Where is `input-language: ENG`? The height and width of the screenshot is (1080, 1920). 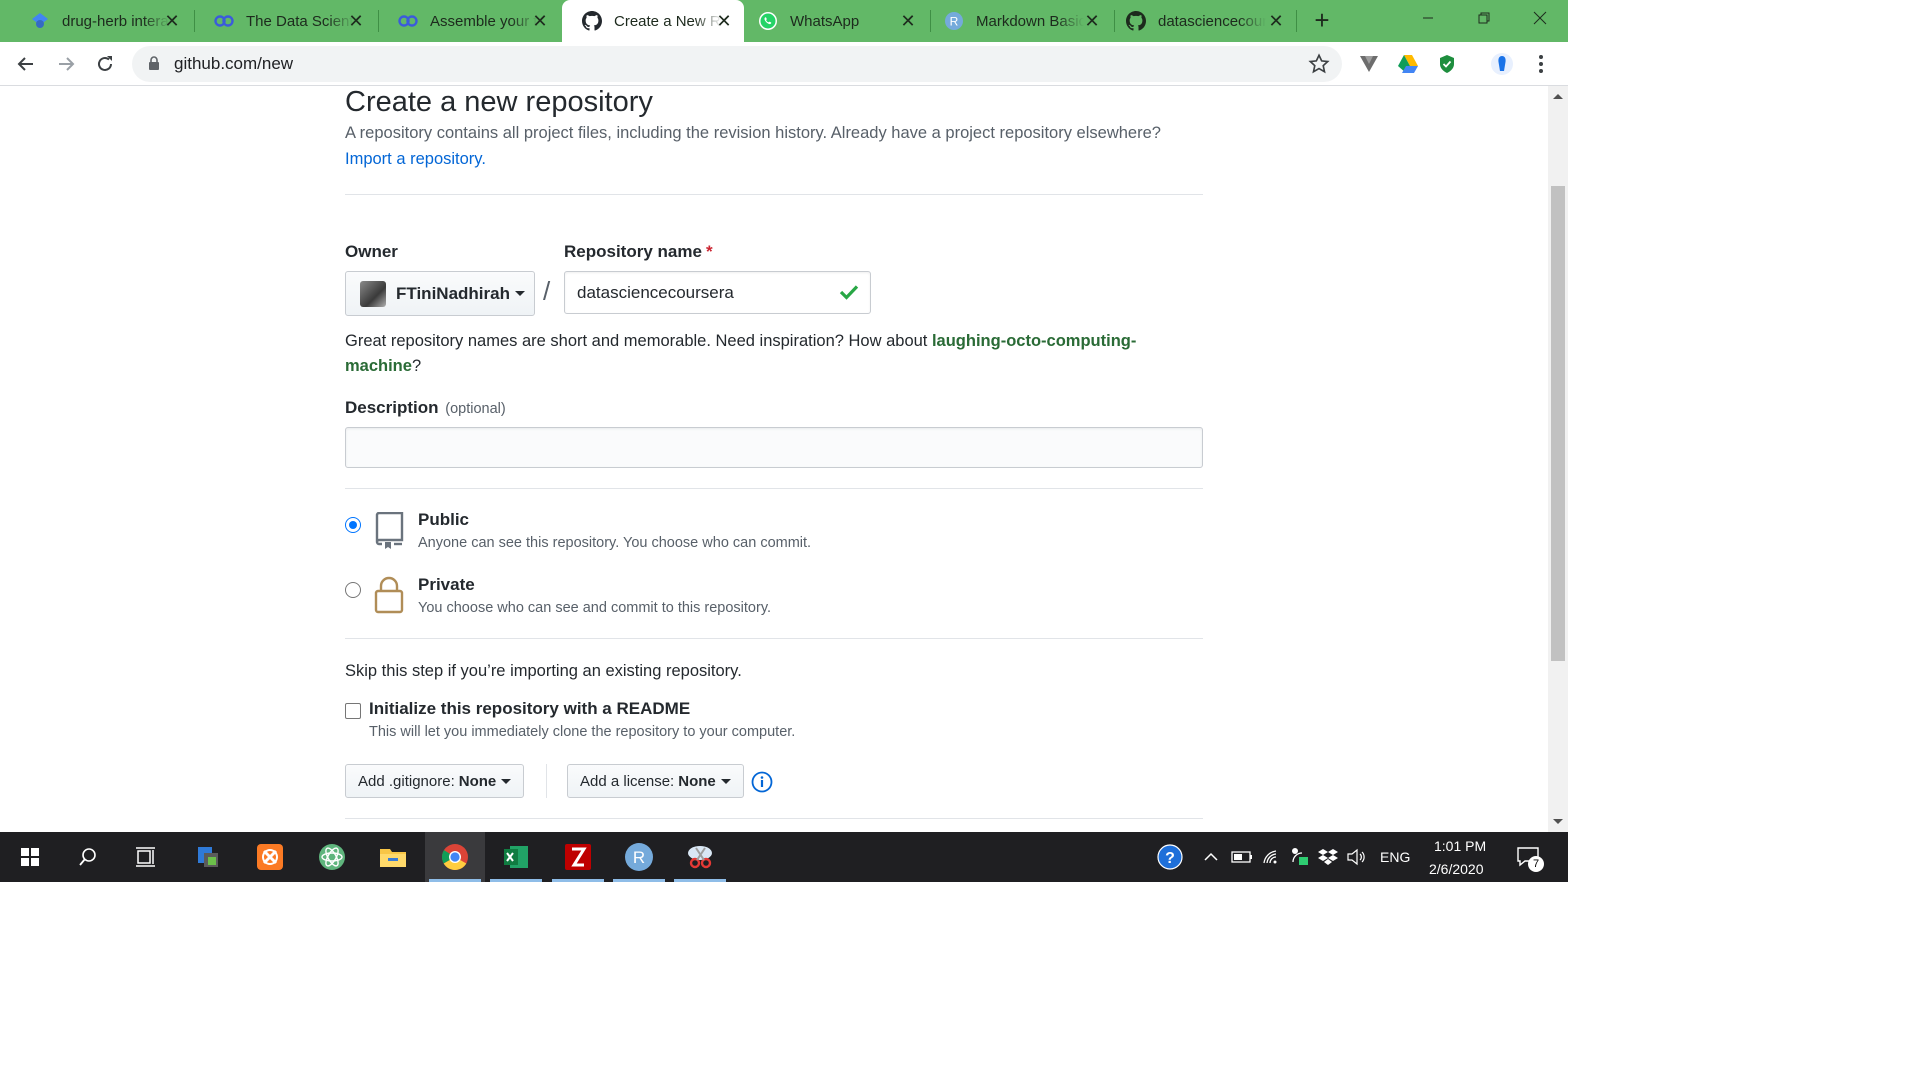 input-language: ENG is located at coordinates (1395, 857).